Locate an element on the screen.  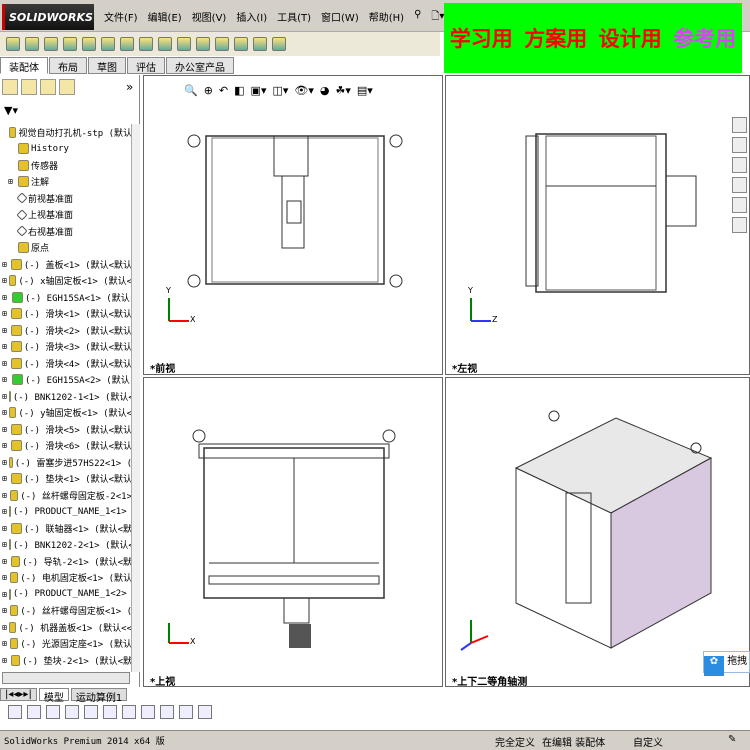
rebuild-icon: ✎ is located at coordinates (732, 739).